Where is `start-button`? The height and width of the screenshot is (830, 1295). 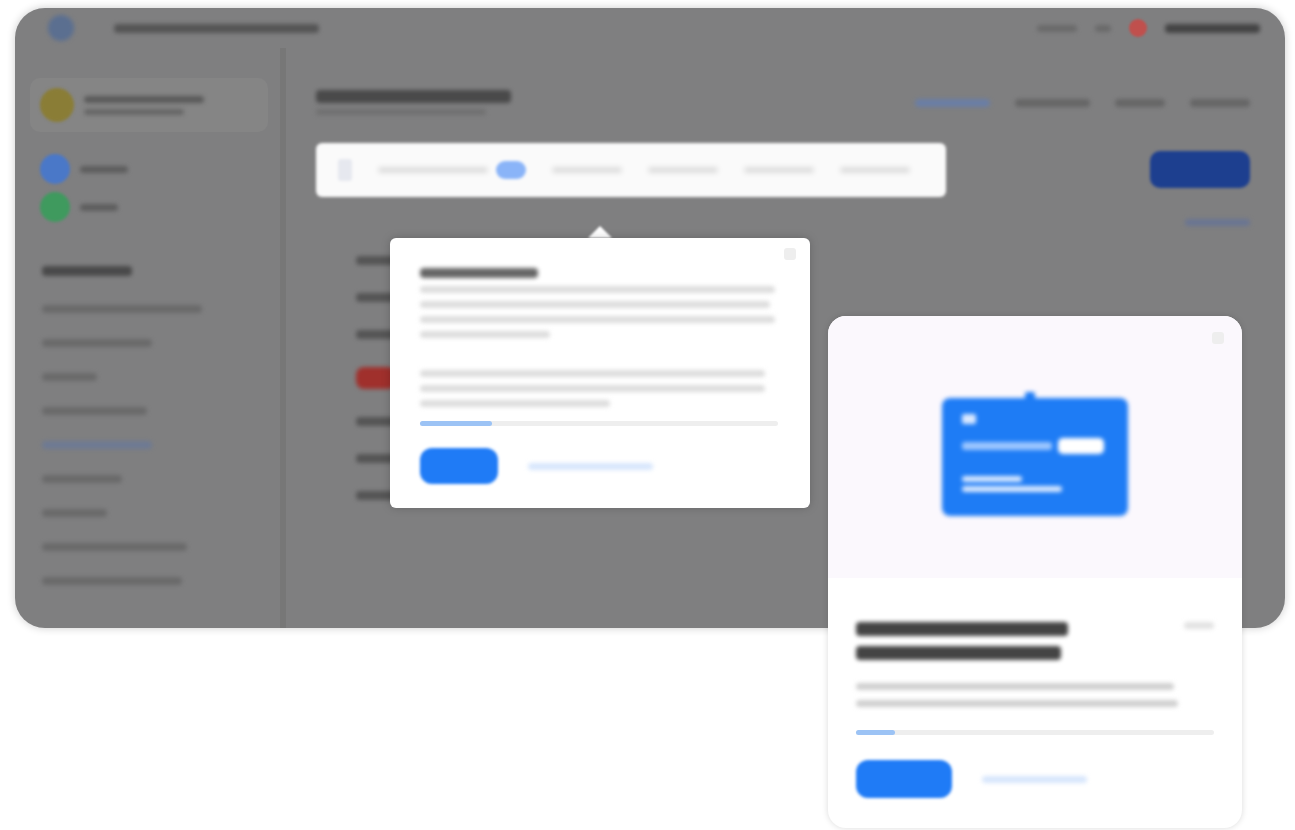
start-button is located at coordinates (904, 779).